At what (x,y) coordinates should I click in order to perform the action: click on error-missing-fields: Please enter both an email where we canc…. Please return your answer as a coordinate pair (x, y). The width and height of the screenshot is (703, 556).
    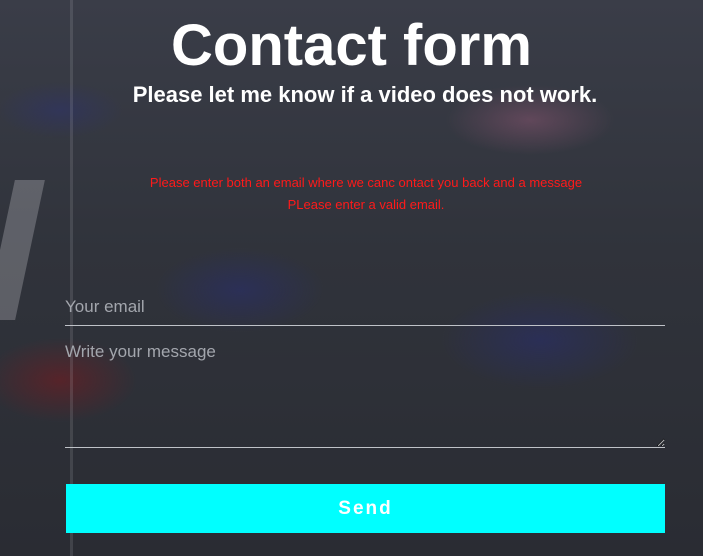
    Looking at the image, I should click on (366, 182).